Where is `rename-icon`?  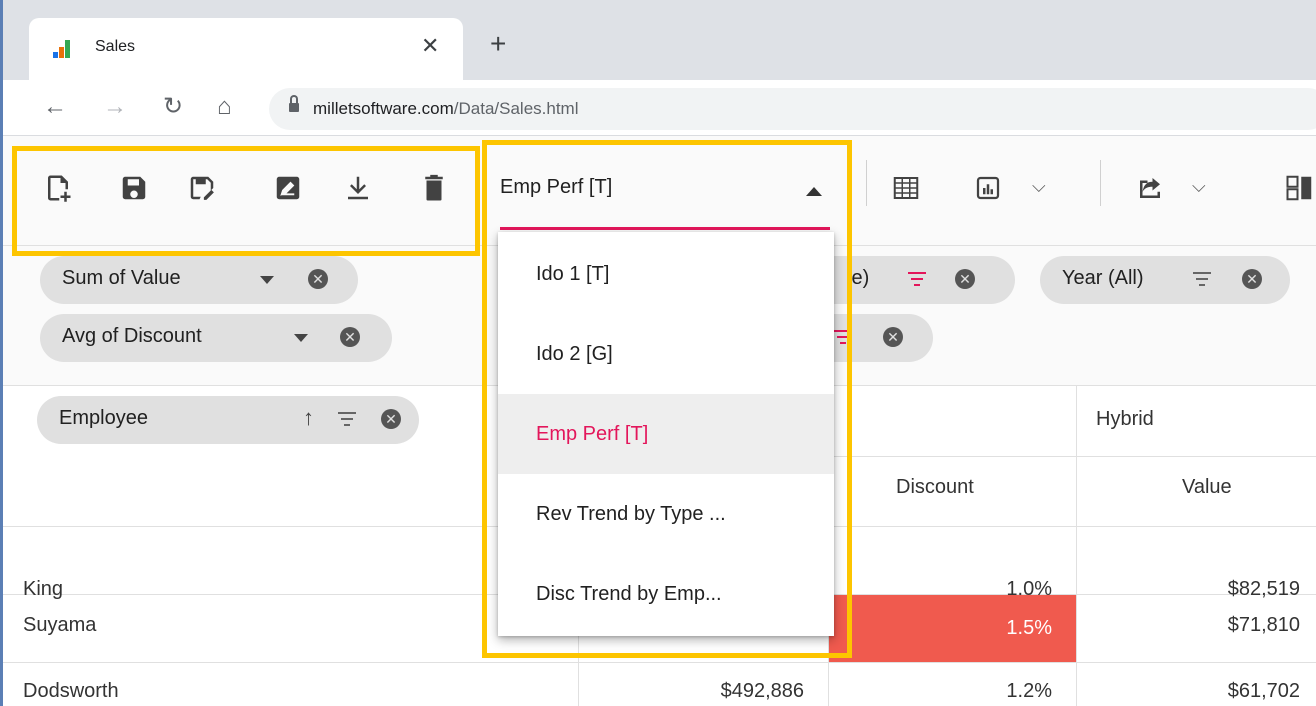 rename-icon is located at coordinates (288, 188).